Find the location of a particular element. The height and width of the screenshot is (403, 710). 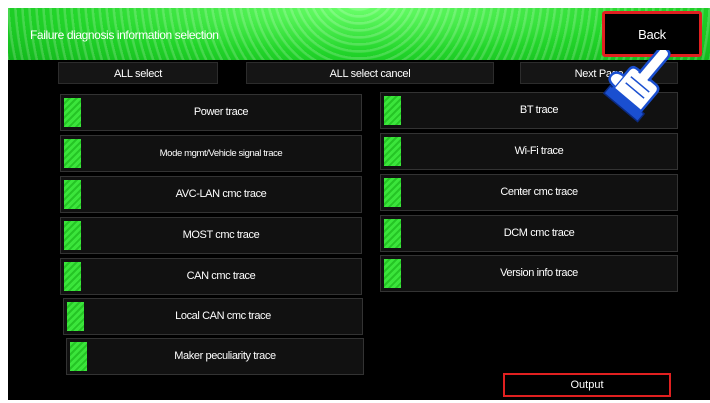

trace-item-most: MOST cmc trace is located at coordinates (211, 235).